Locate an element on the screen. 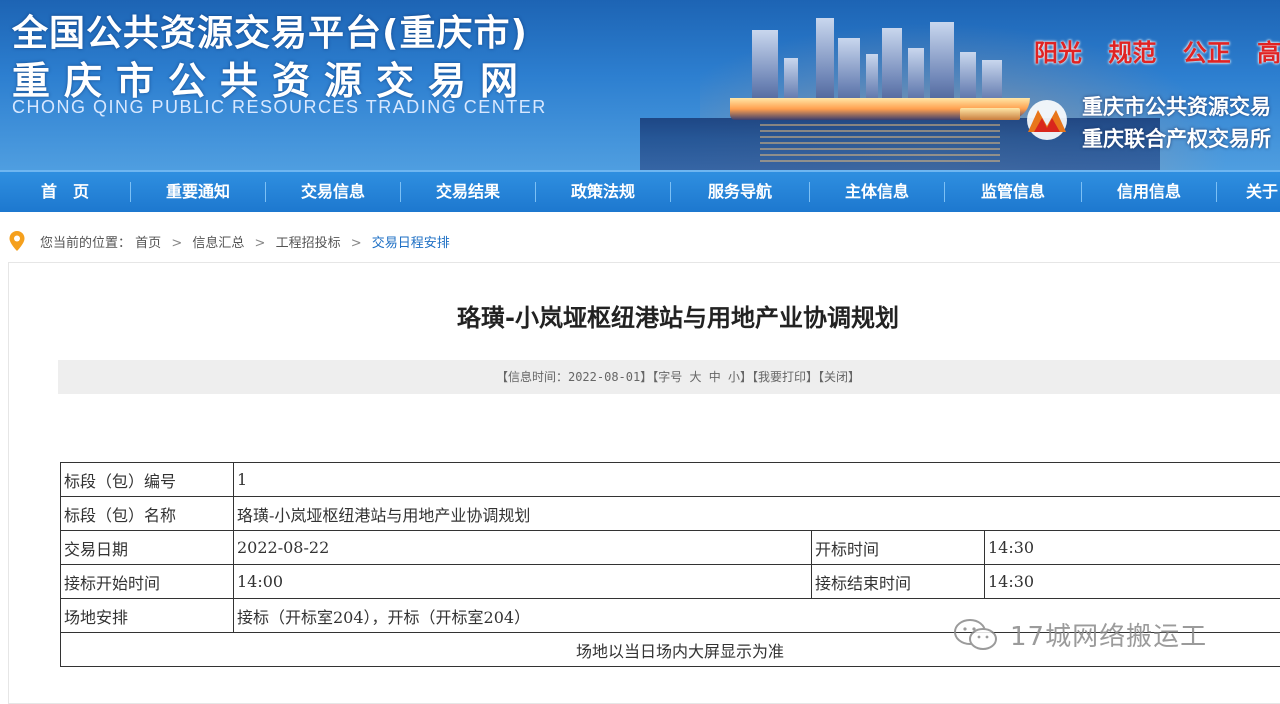 Image resolution: width=1280 pixels, height=704 pixels. table-row: 交易日期 2022-08-22 开标时间 14:30 is located at coordinates (670, 548).